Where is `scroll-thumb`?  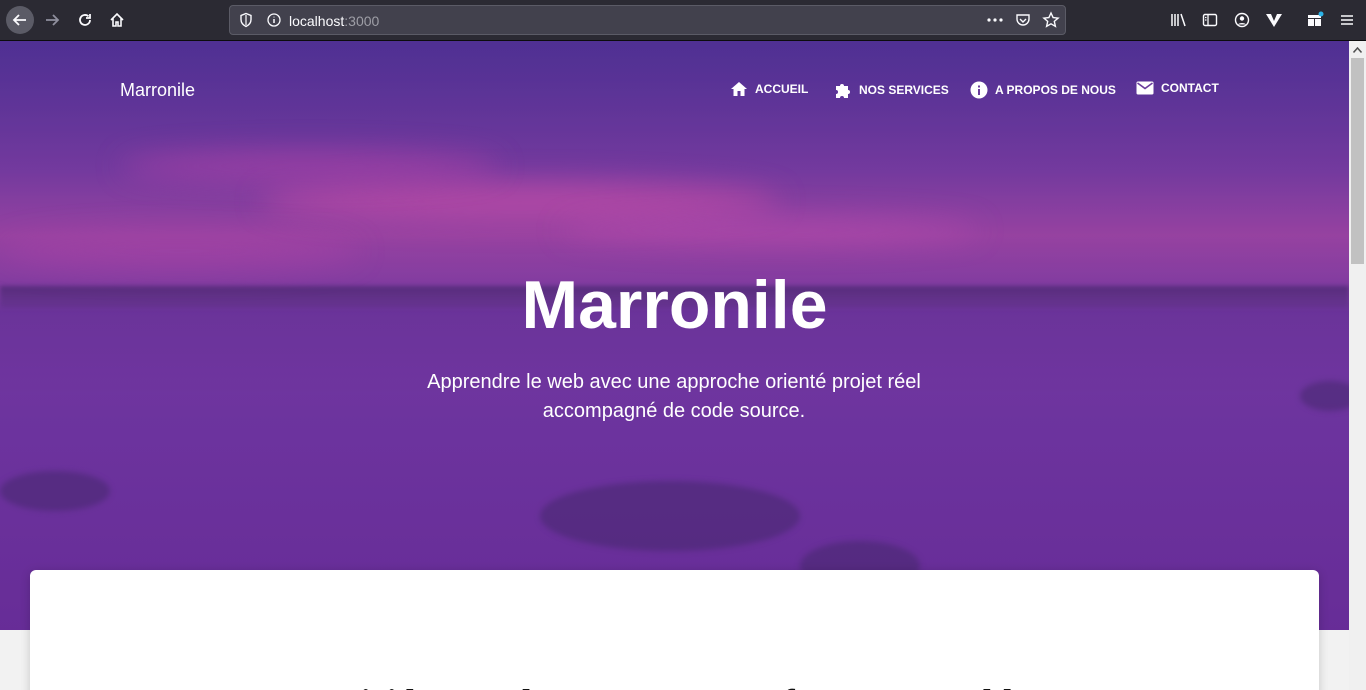
scroll-thumb is located at coordinates (1357, 161).